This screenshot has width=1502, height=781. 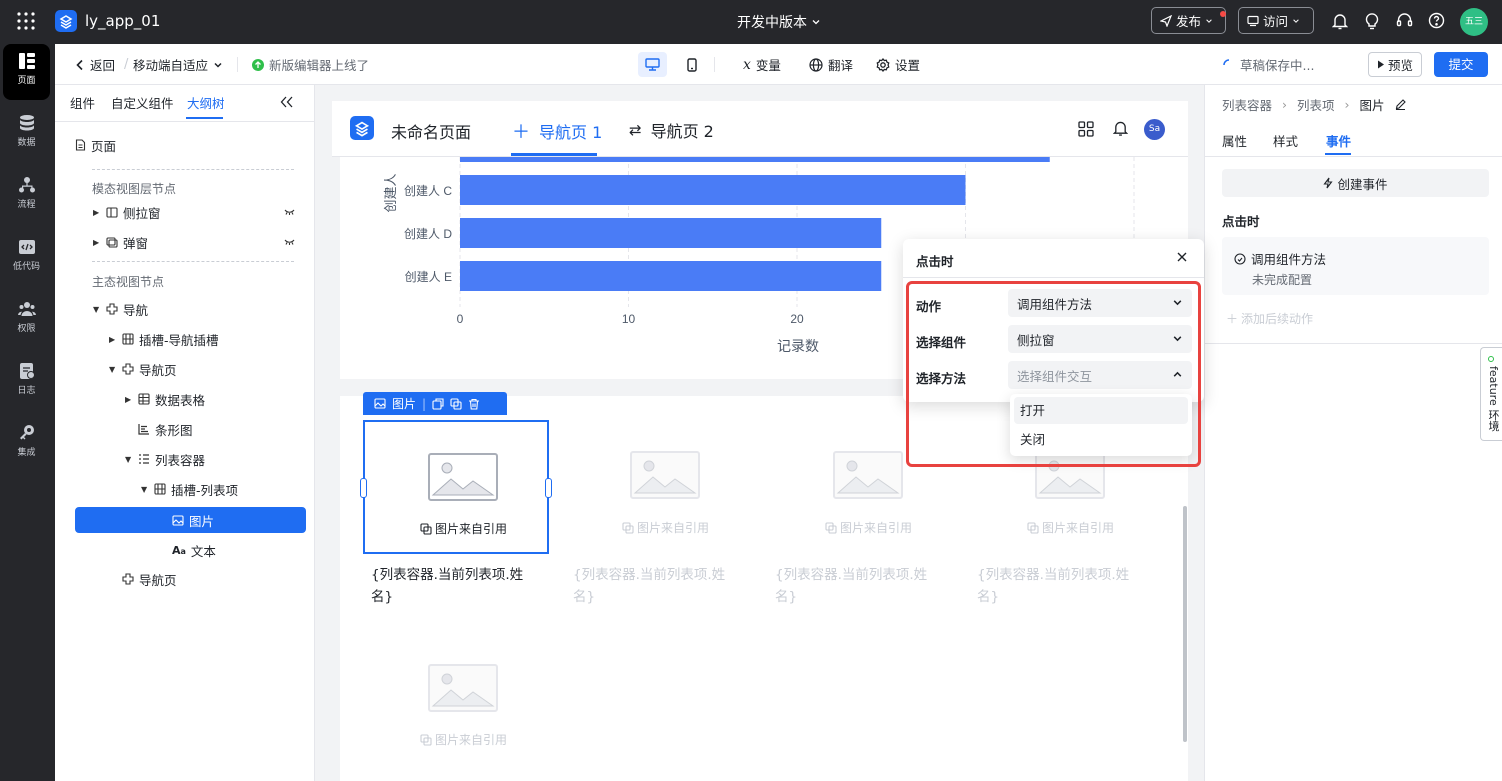 What do you see at coordinates (831, 64) in the screenshot?
I see `translate-button: 翻译` at bounding box center [831, 64].